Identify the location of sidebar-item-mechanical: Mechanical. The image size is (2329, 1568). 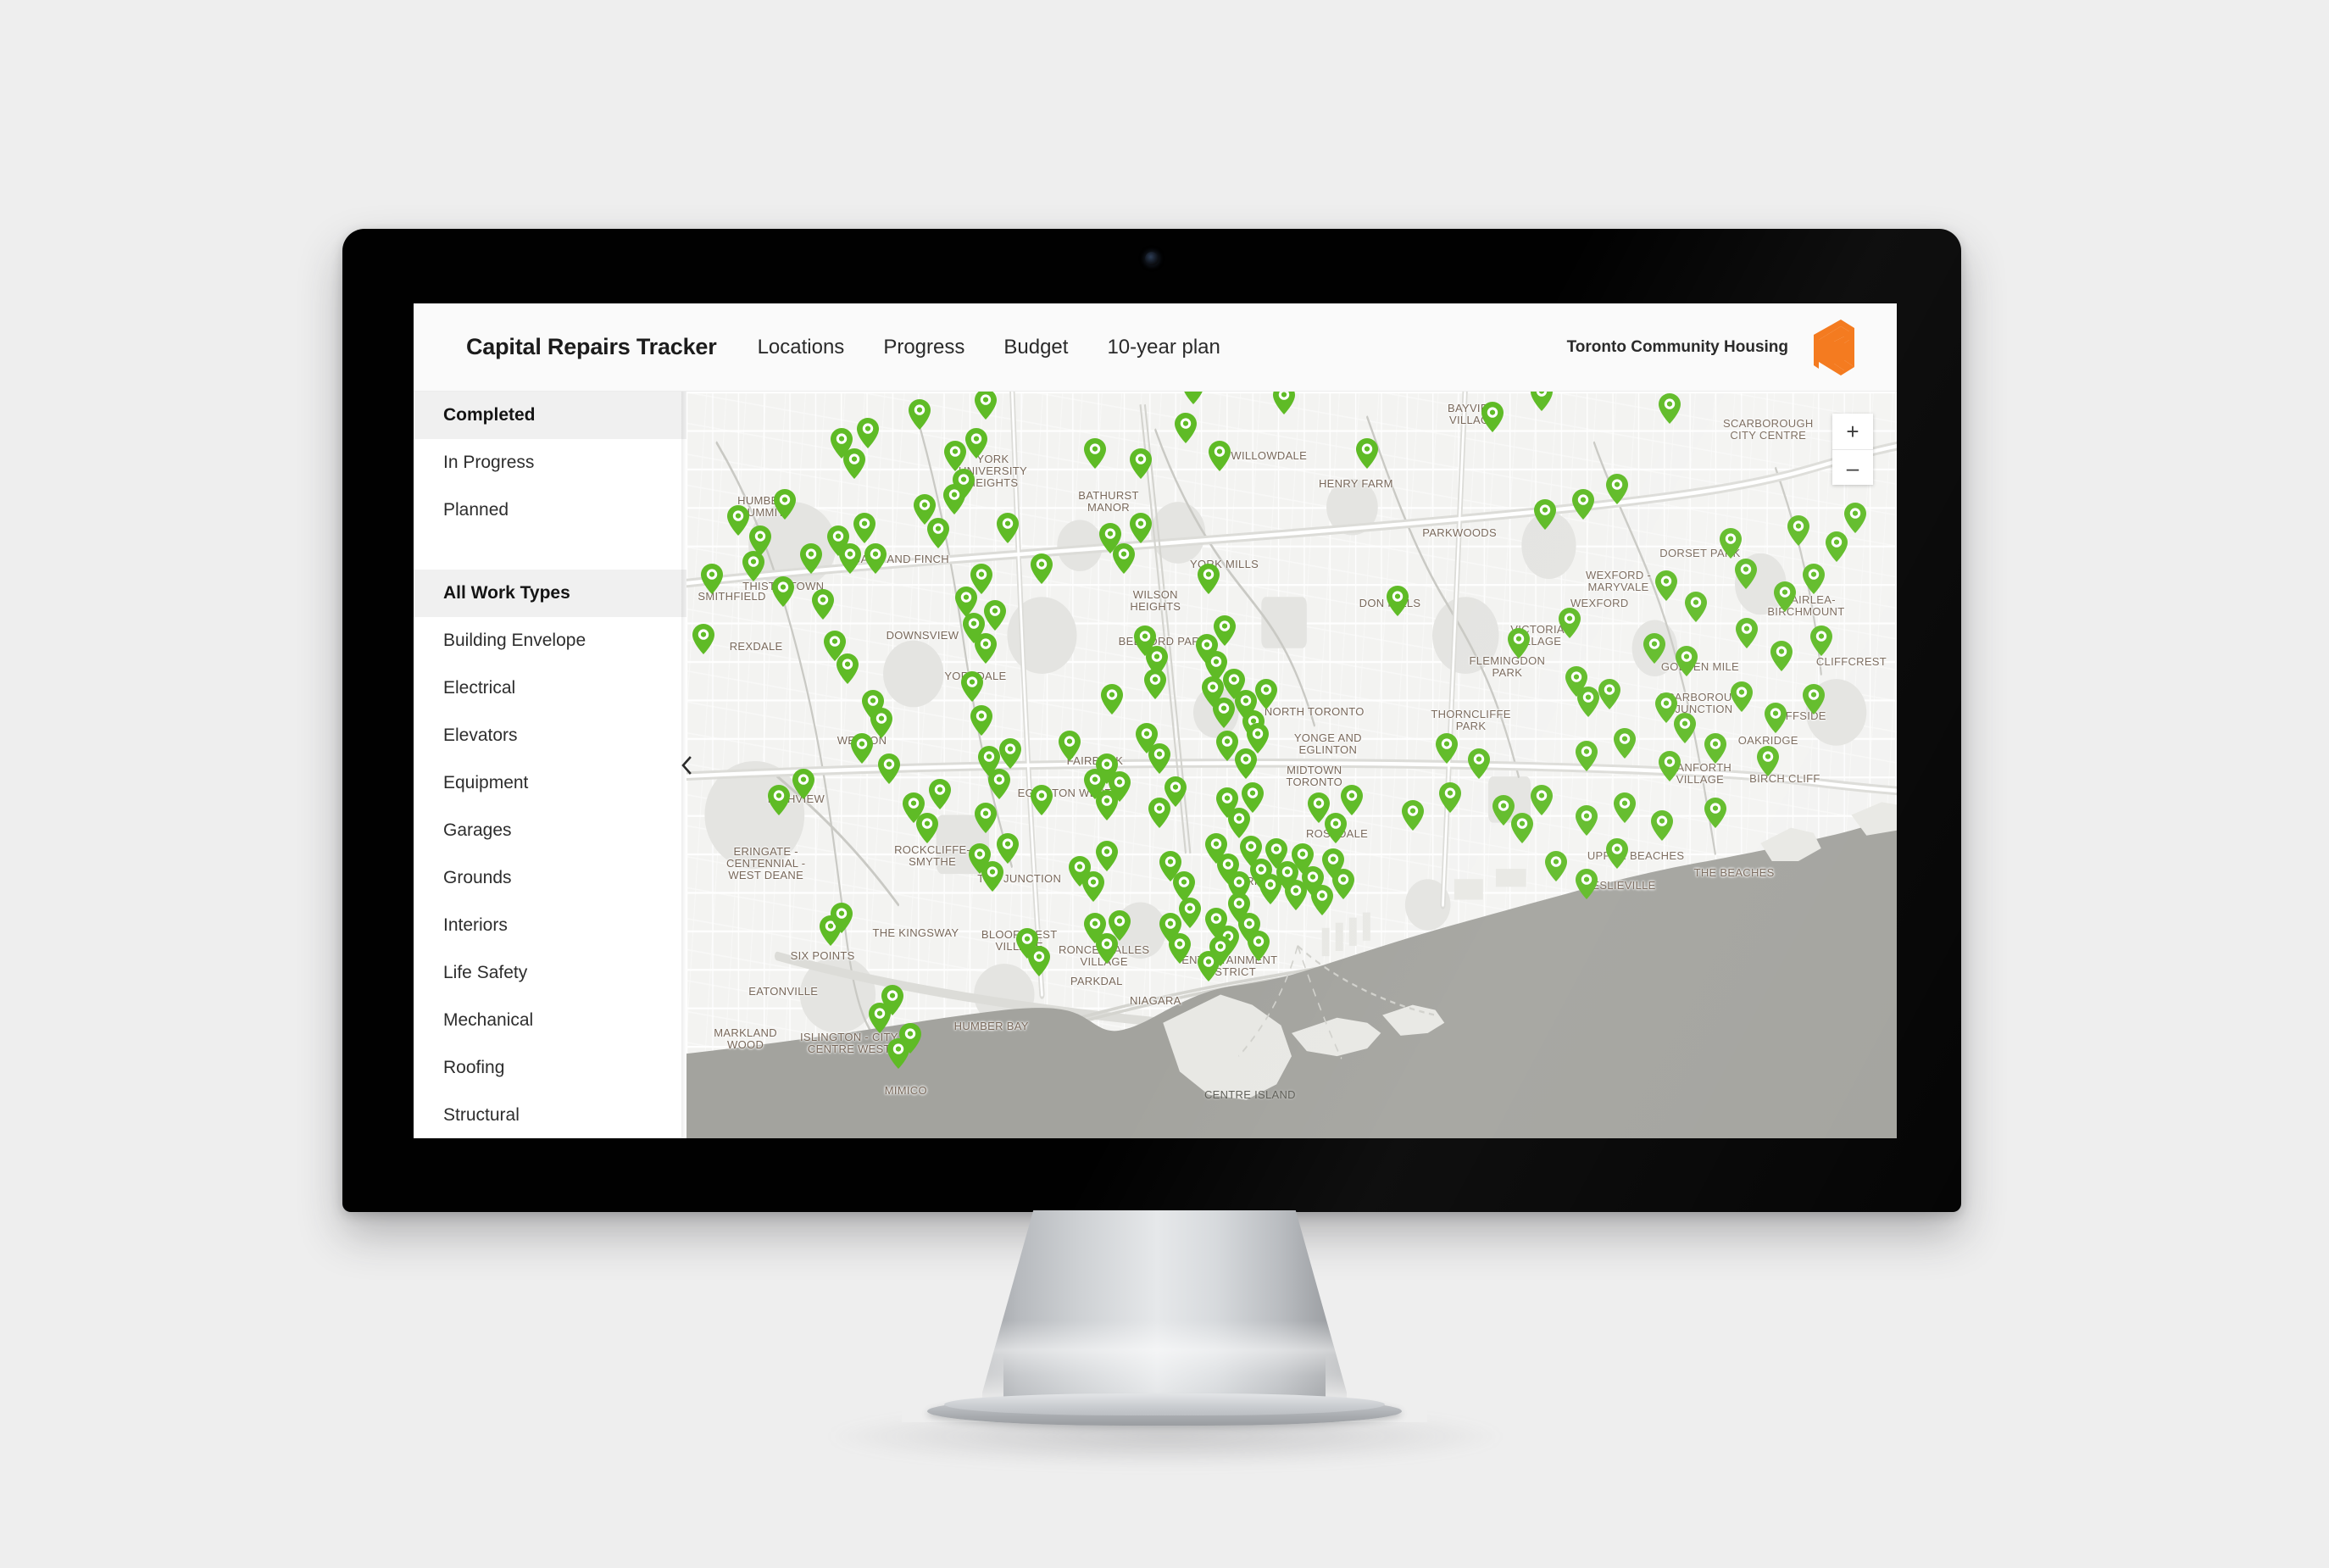
(550, 1020).